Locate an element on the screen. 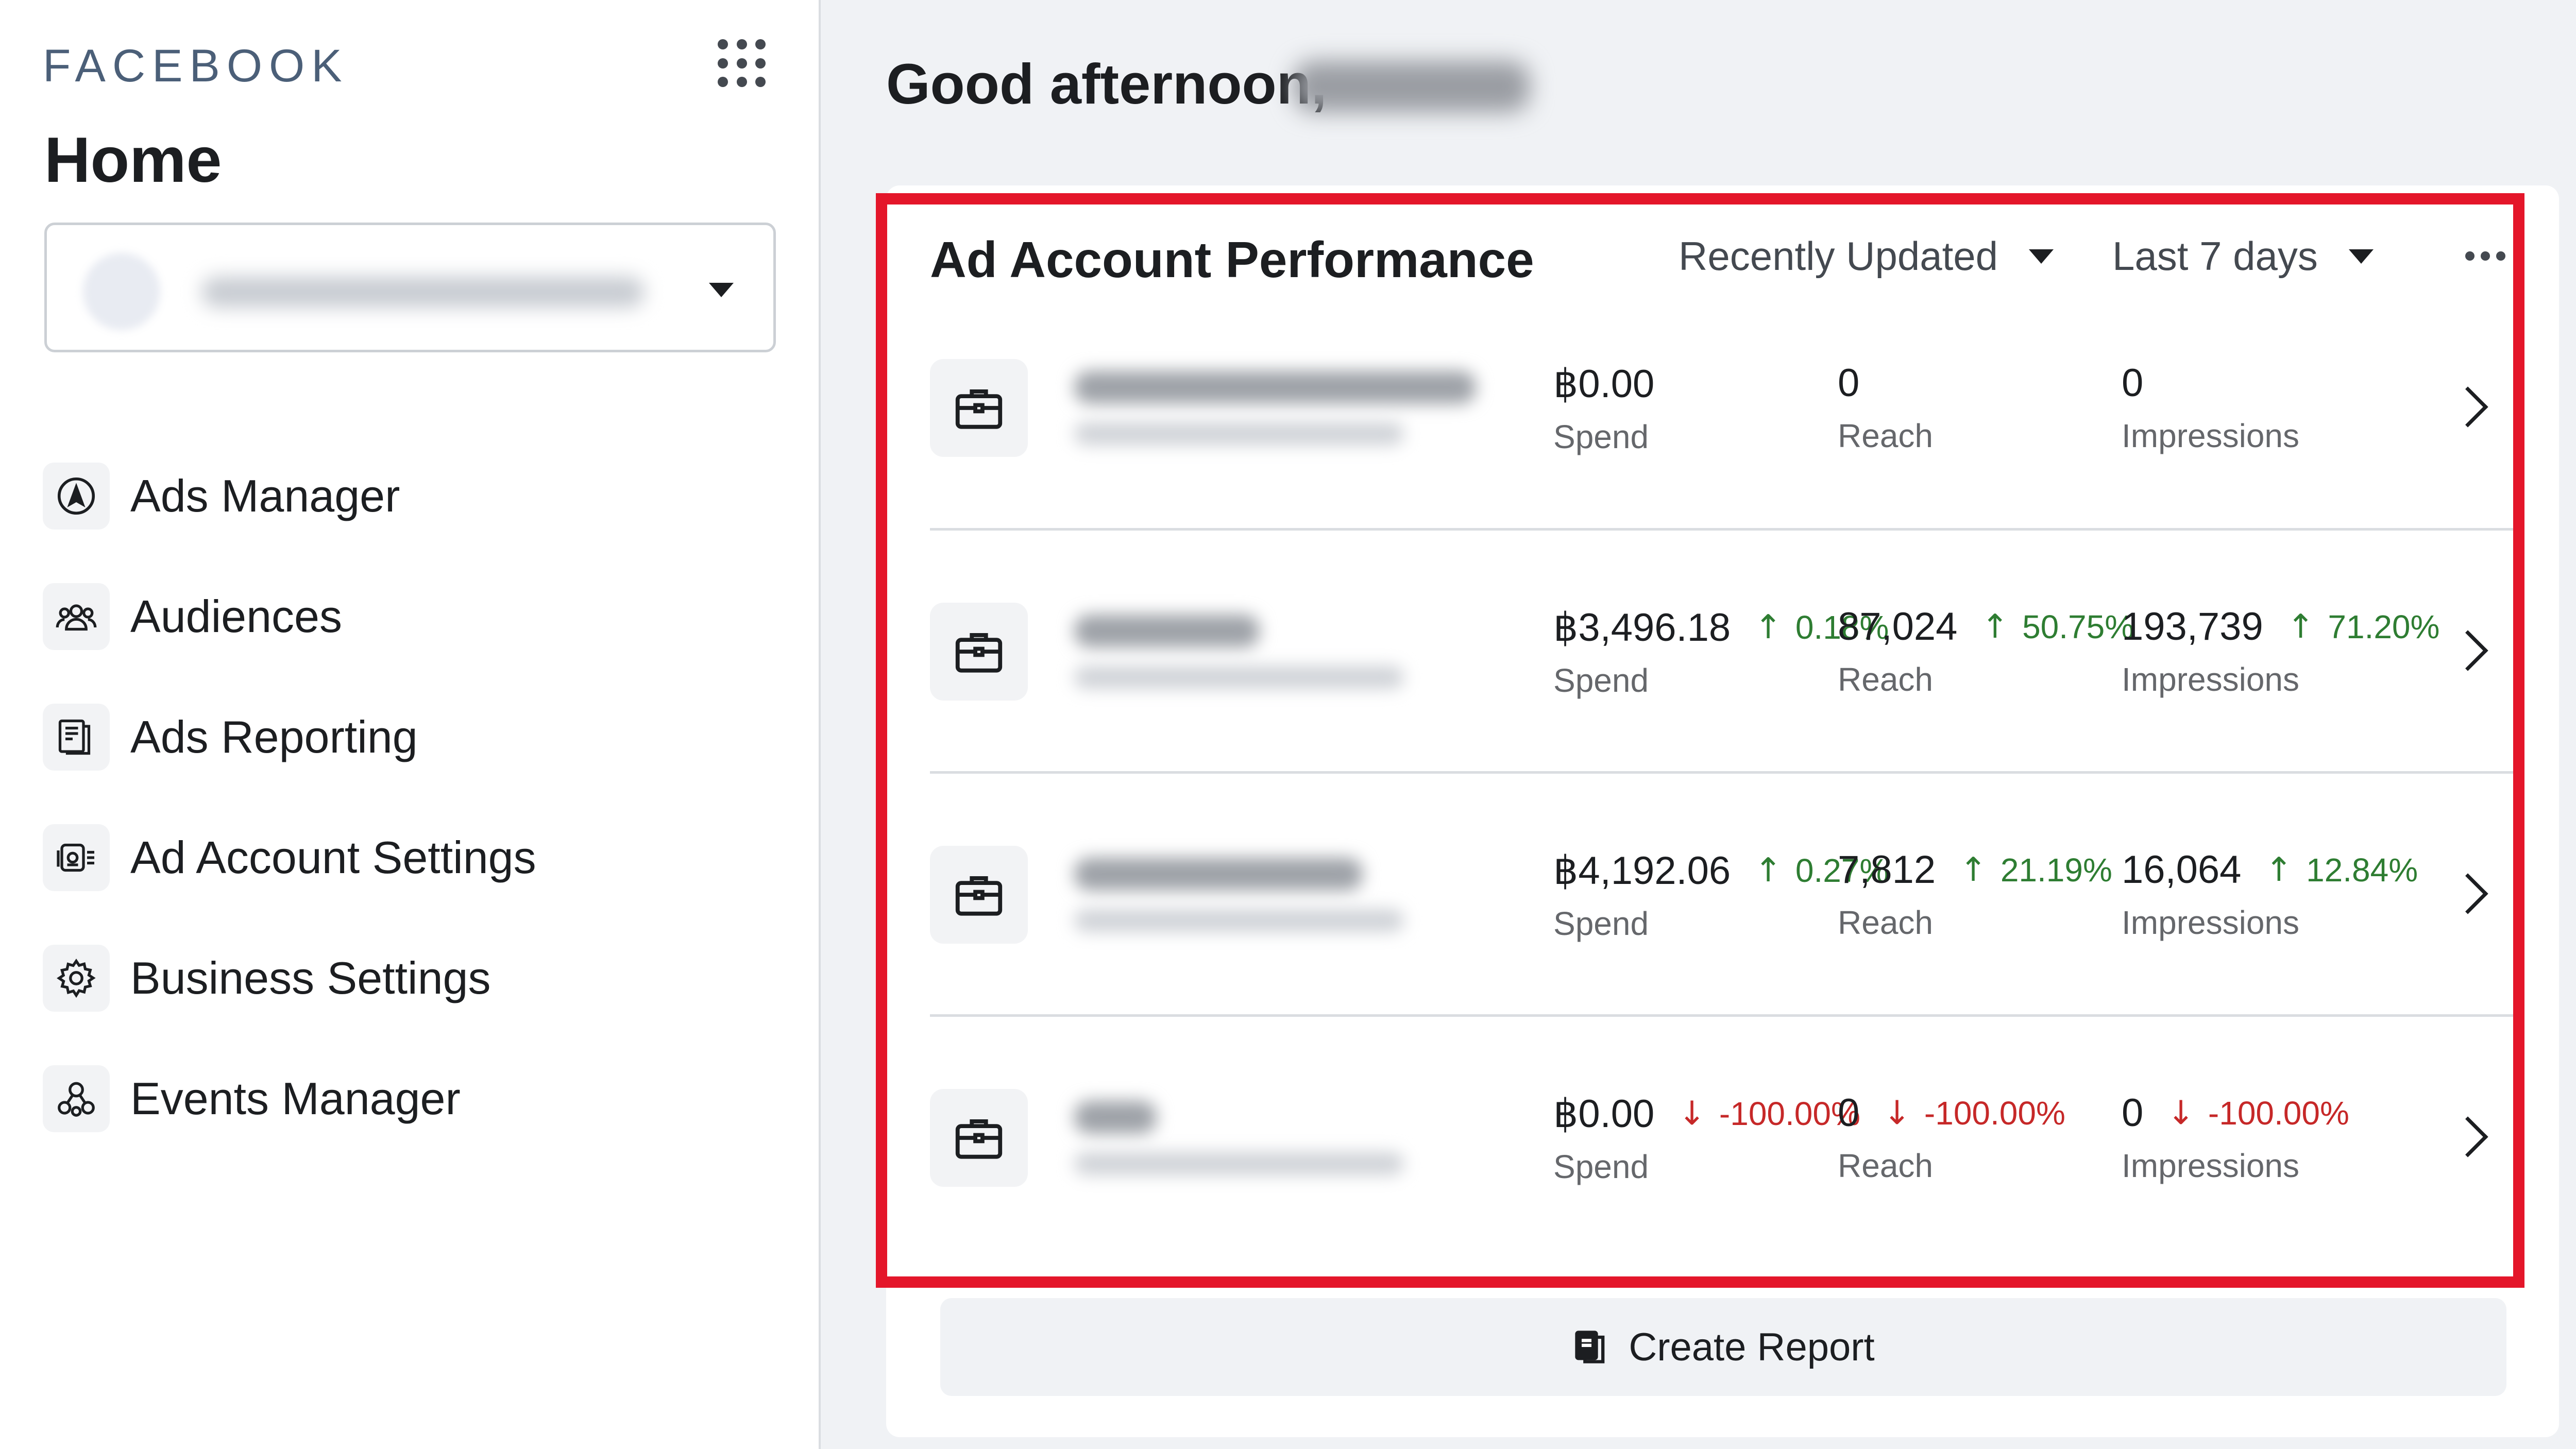  business-account-dropdown is located at coordinates (410, 287).